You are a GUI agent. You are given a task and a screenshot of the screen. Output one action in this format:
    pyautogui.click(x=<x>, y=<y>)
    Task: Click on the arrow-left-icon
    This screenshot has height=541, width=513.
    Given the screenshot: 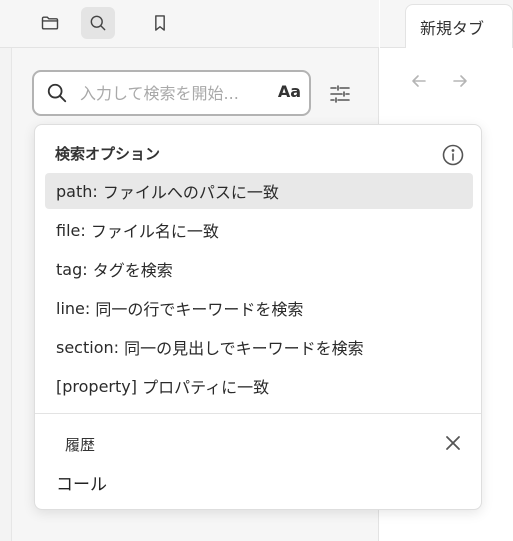 What is the action you would take?
    pyautogui.click(x=419, y=81)
    